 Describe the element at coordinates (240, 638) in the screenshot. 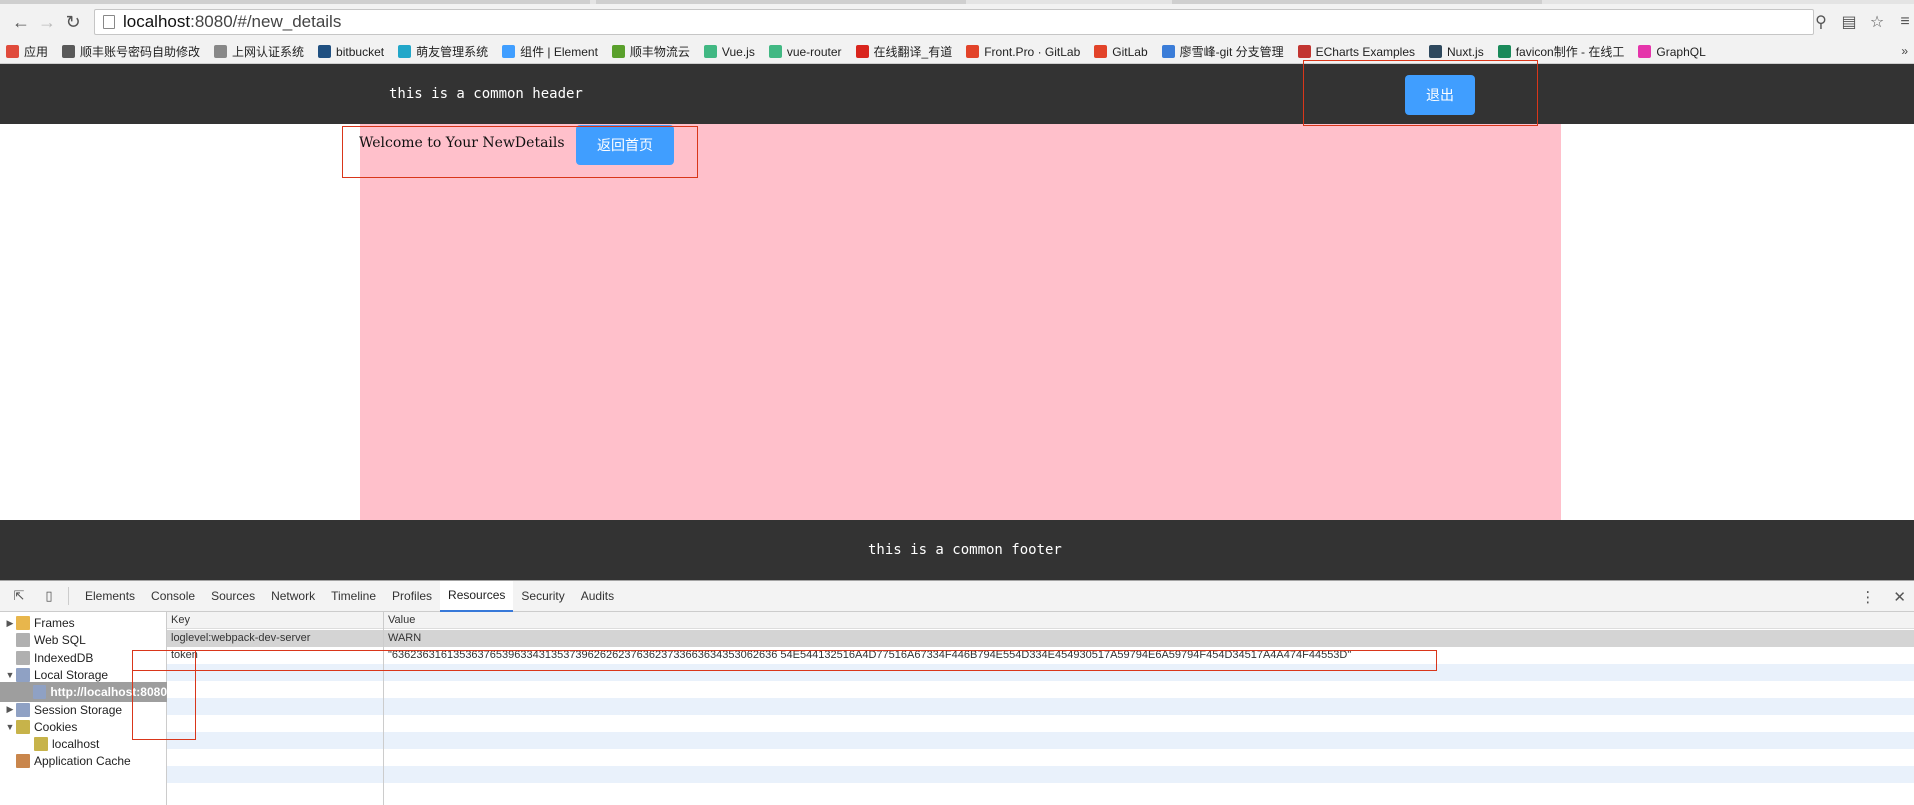

I see `key-cell: loglevel:webpack-dev-server` at that location.